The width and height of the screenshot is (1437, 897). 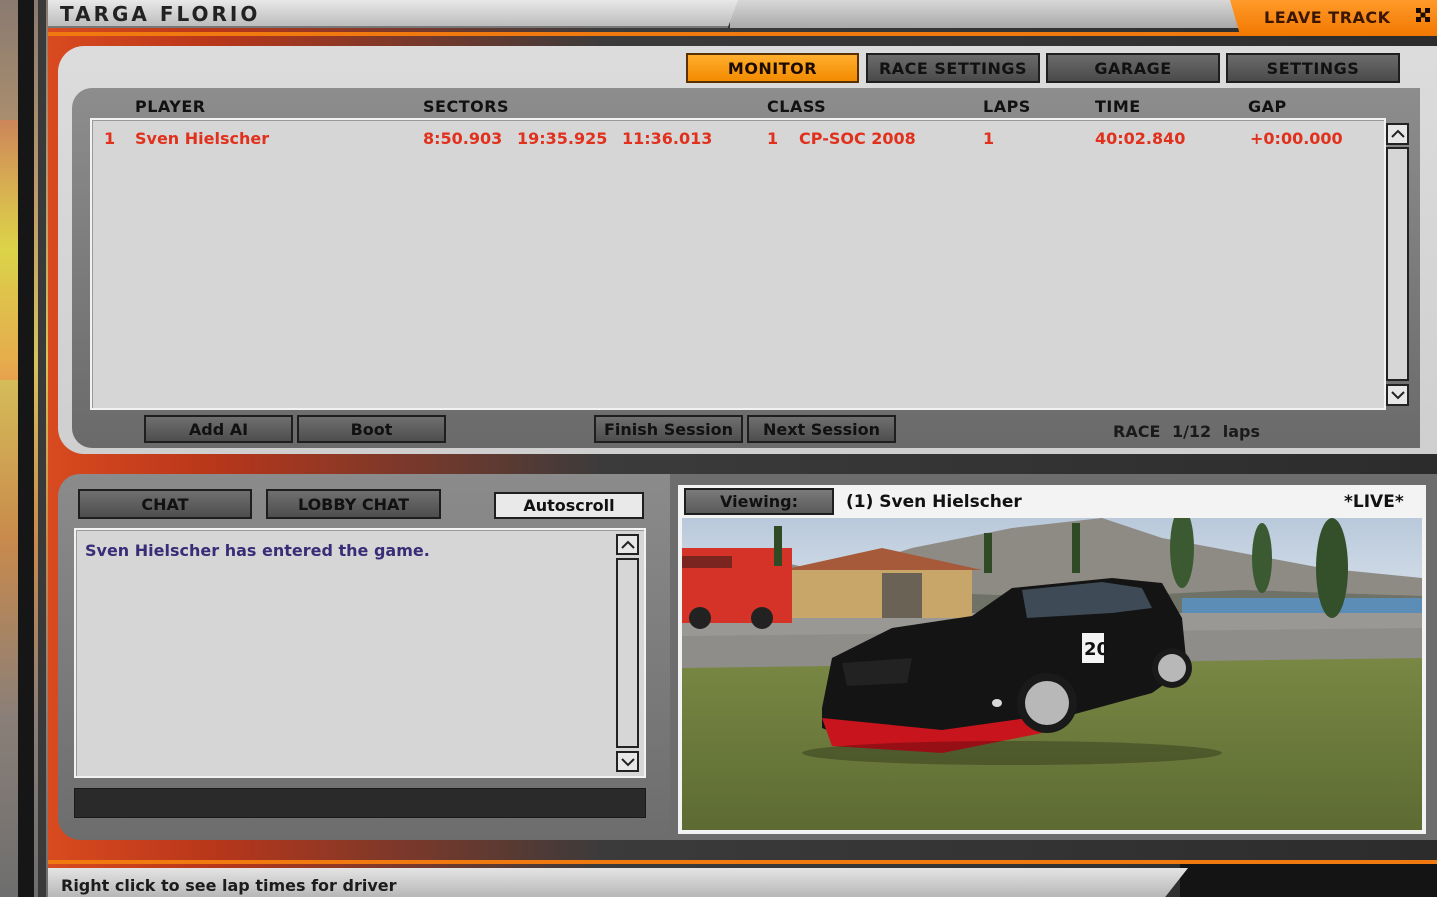 What do you see at coordinates (1374, 502) in the screenshot?
I see `live-indicator: *LIVE*` at bounding box center [1374, 502].